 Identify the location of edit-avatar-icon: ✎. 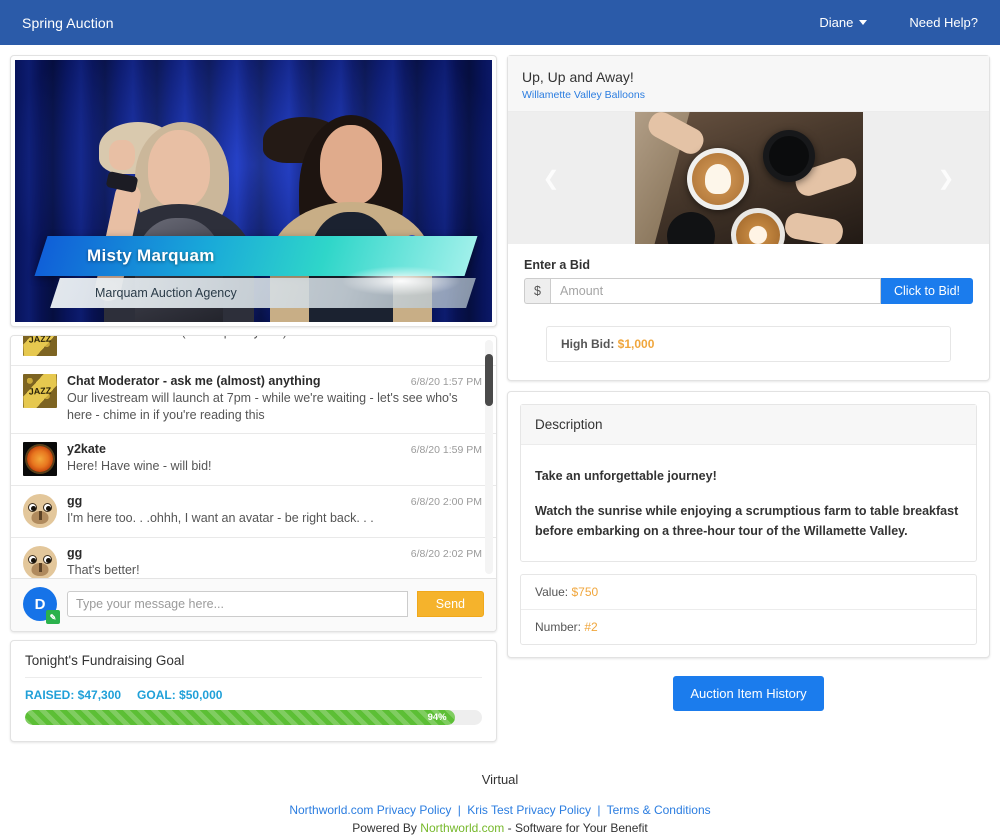
(53, 617).